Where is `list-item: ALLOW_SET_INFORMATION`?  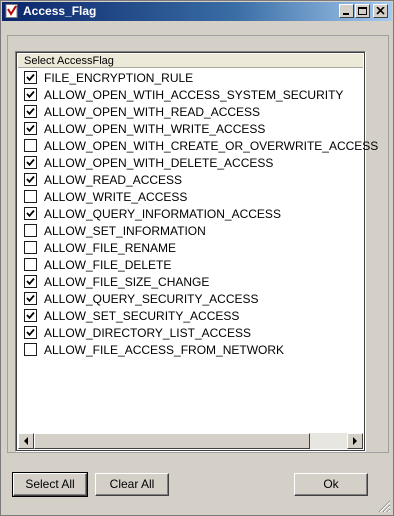 list-item: ALLOW_SET_INFORMATION is located at coordinates (190, 230).